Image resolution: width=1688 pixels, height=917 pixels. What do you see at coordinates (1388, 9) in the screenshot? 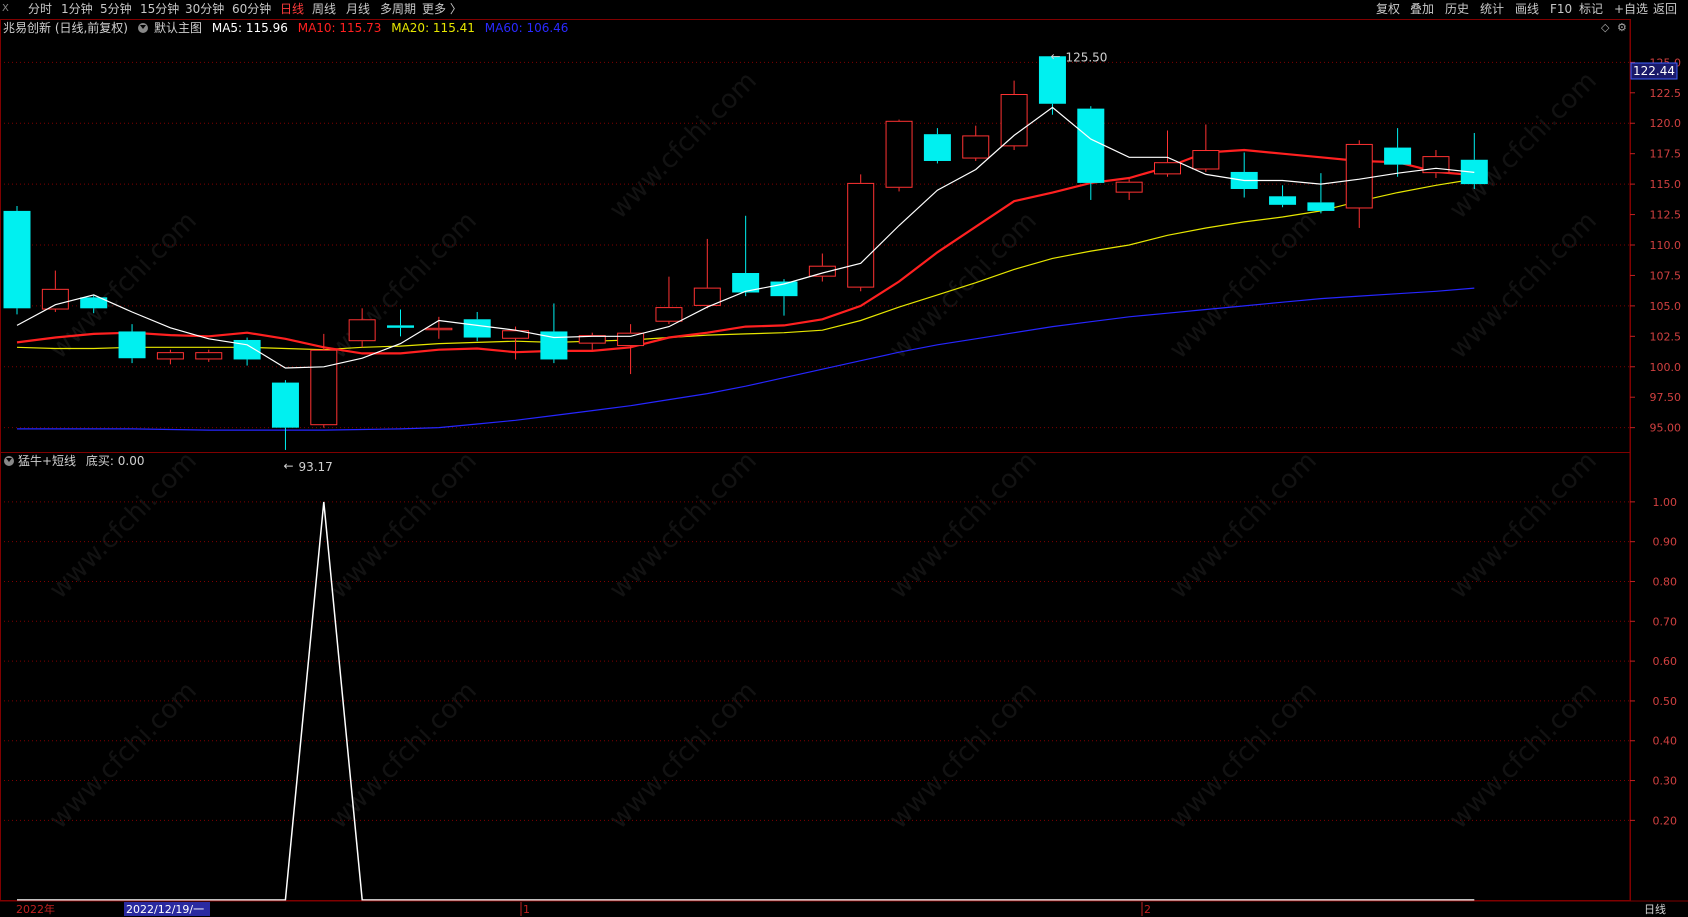
I see `toolbar-right-item-0: 复权` at bounding box center [1388, 9].